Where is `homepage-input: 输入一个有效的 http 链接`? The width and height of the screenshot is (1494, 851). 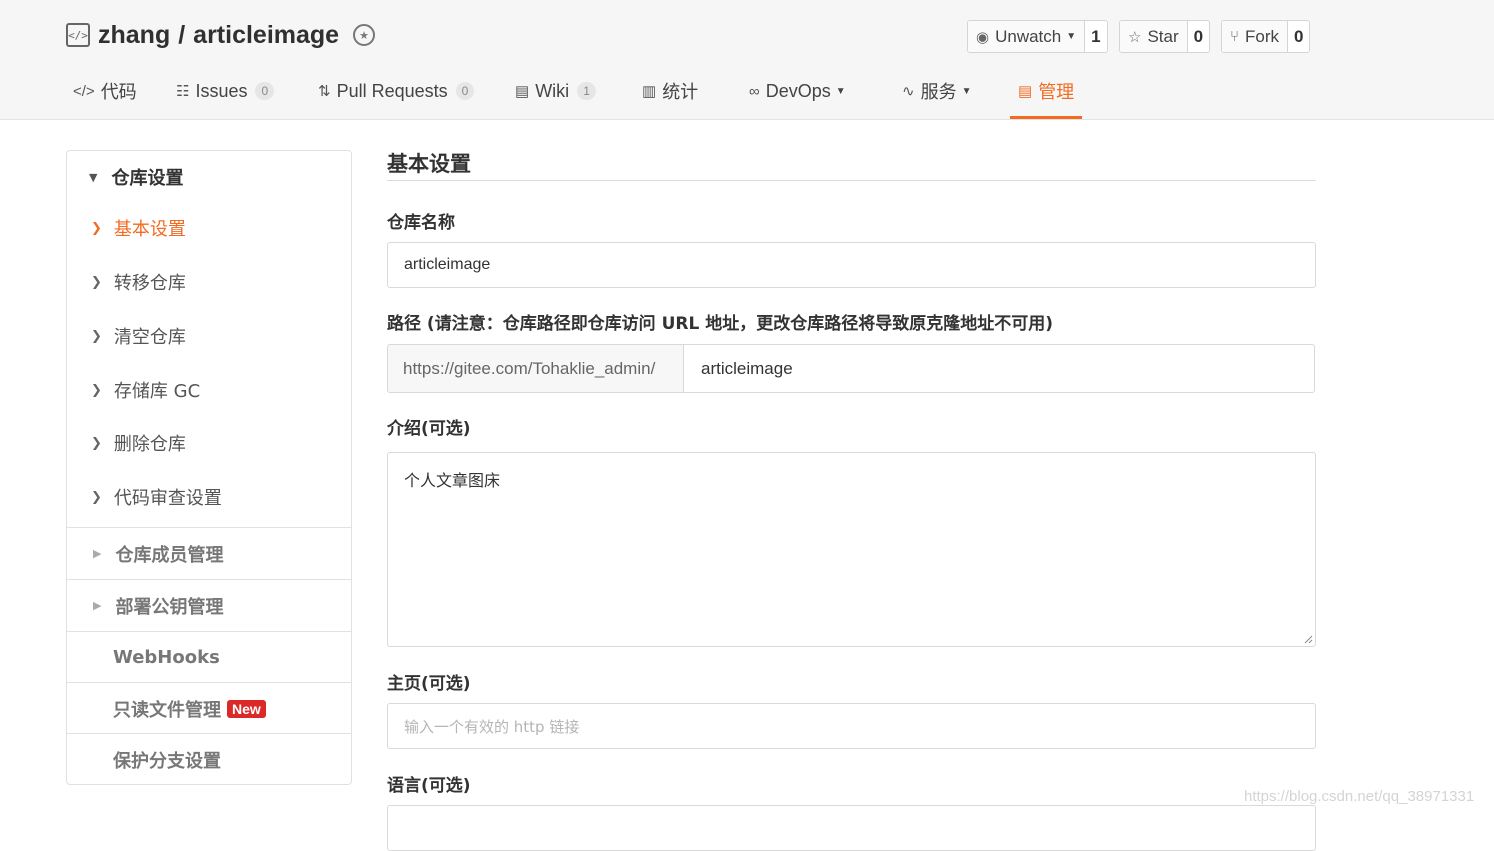 homepage-input: 输入一个有效的 http 链接 is located at coordinates (851, 726).